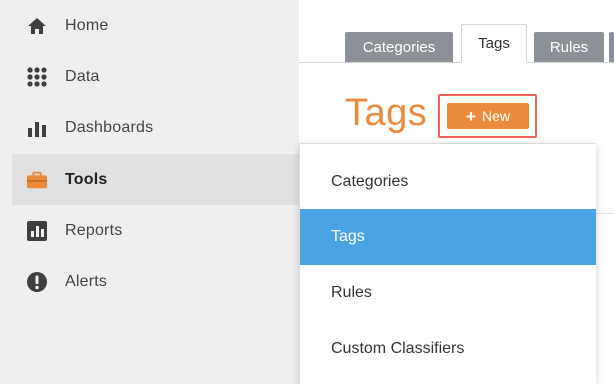  I want to click on sidebar-item-label: Data, so click(82, 76).